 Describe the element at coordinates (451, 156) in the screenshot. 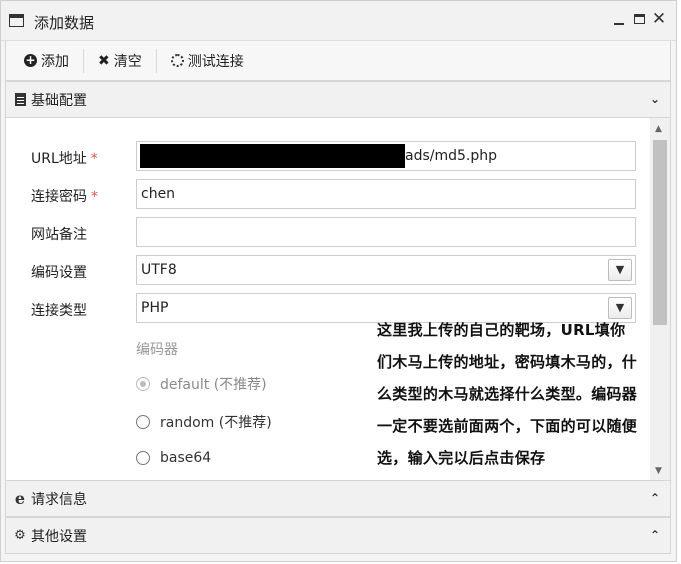

I see `url-value-tail: ads/md5.php` at that location.